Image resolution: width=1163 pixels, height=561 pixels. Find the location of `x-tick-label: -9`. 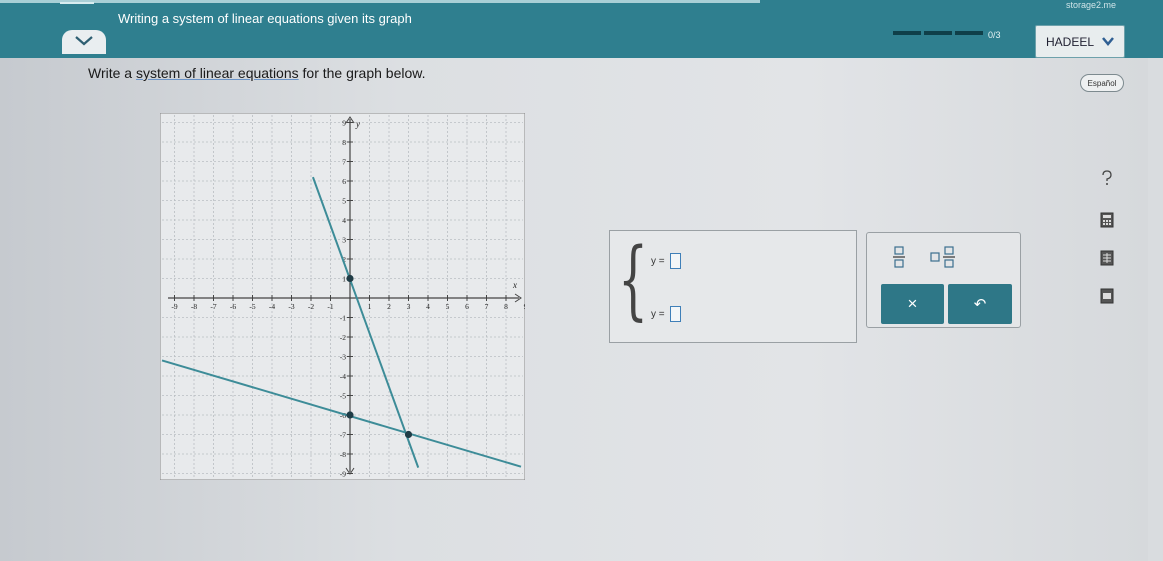

x-tick-label: -9 is located at coordinates (174, 306).